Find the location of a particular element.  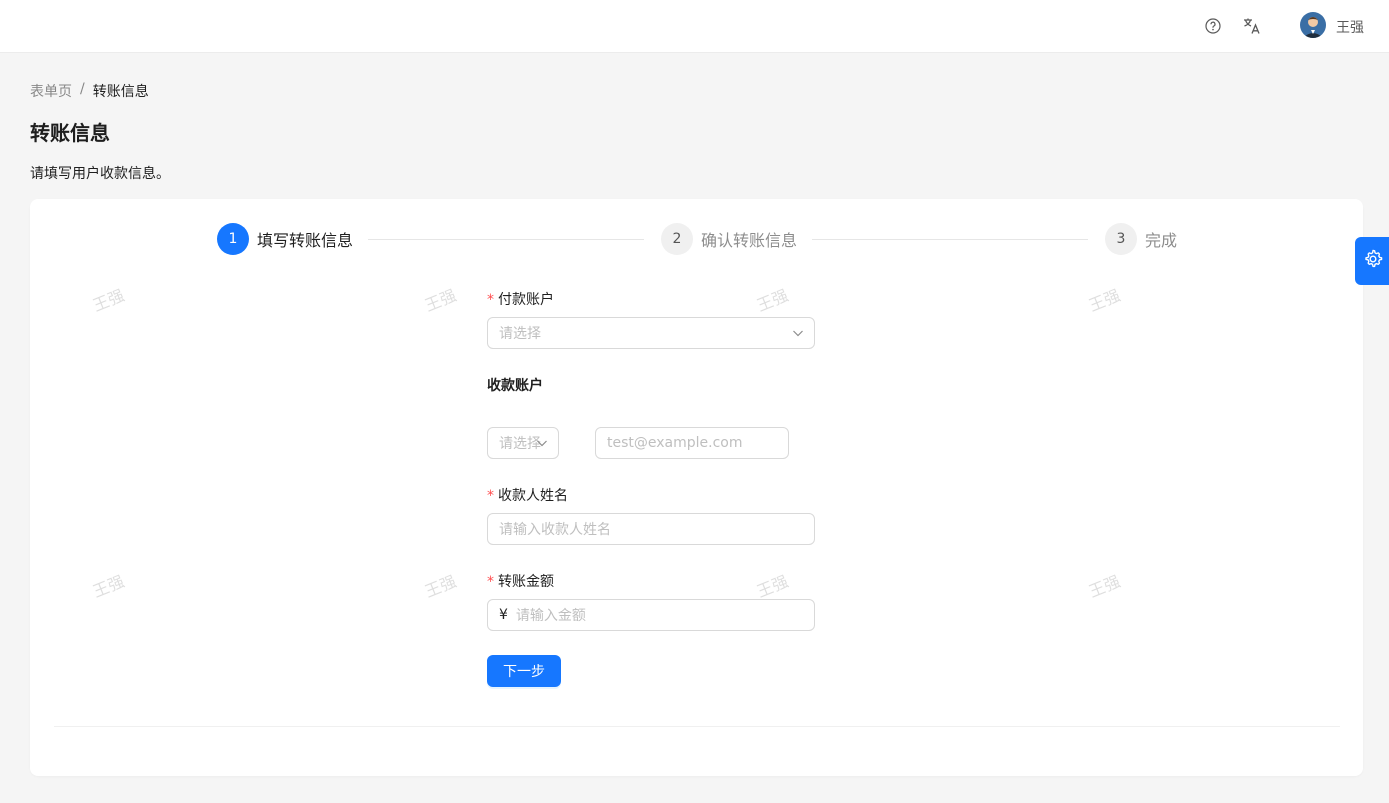

amount-label: * 转账金额 is located at coordinates (520, 582).